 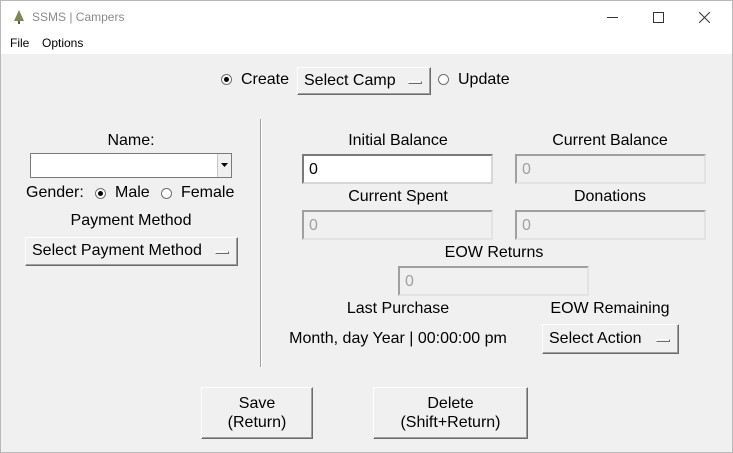 What do you see at coordinates (19, 43) in the screenshot?
I see `menu-file: File` at bounding box center [19, 43].